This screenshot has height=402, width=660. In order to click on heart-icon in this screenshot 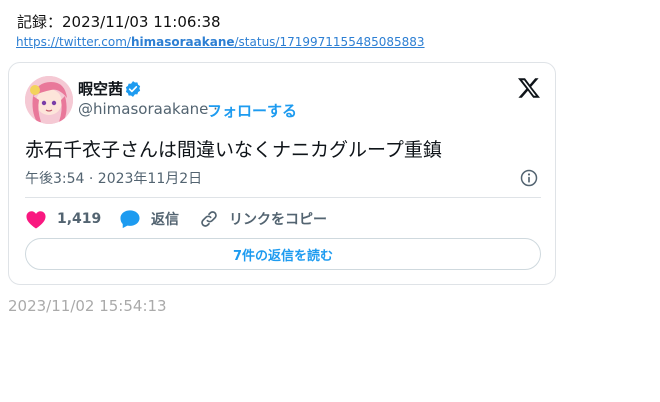, I will do `click(36, 220)`.